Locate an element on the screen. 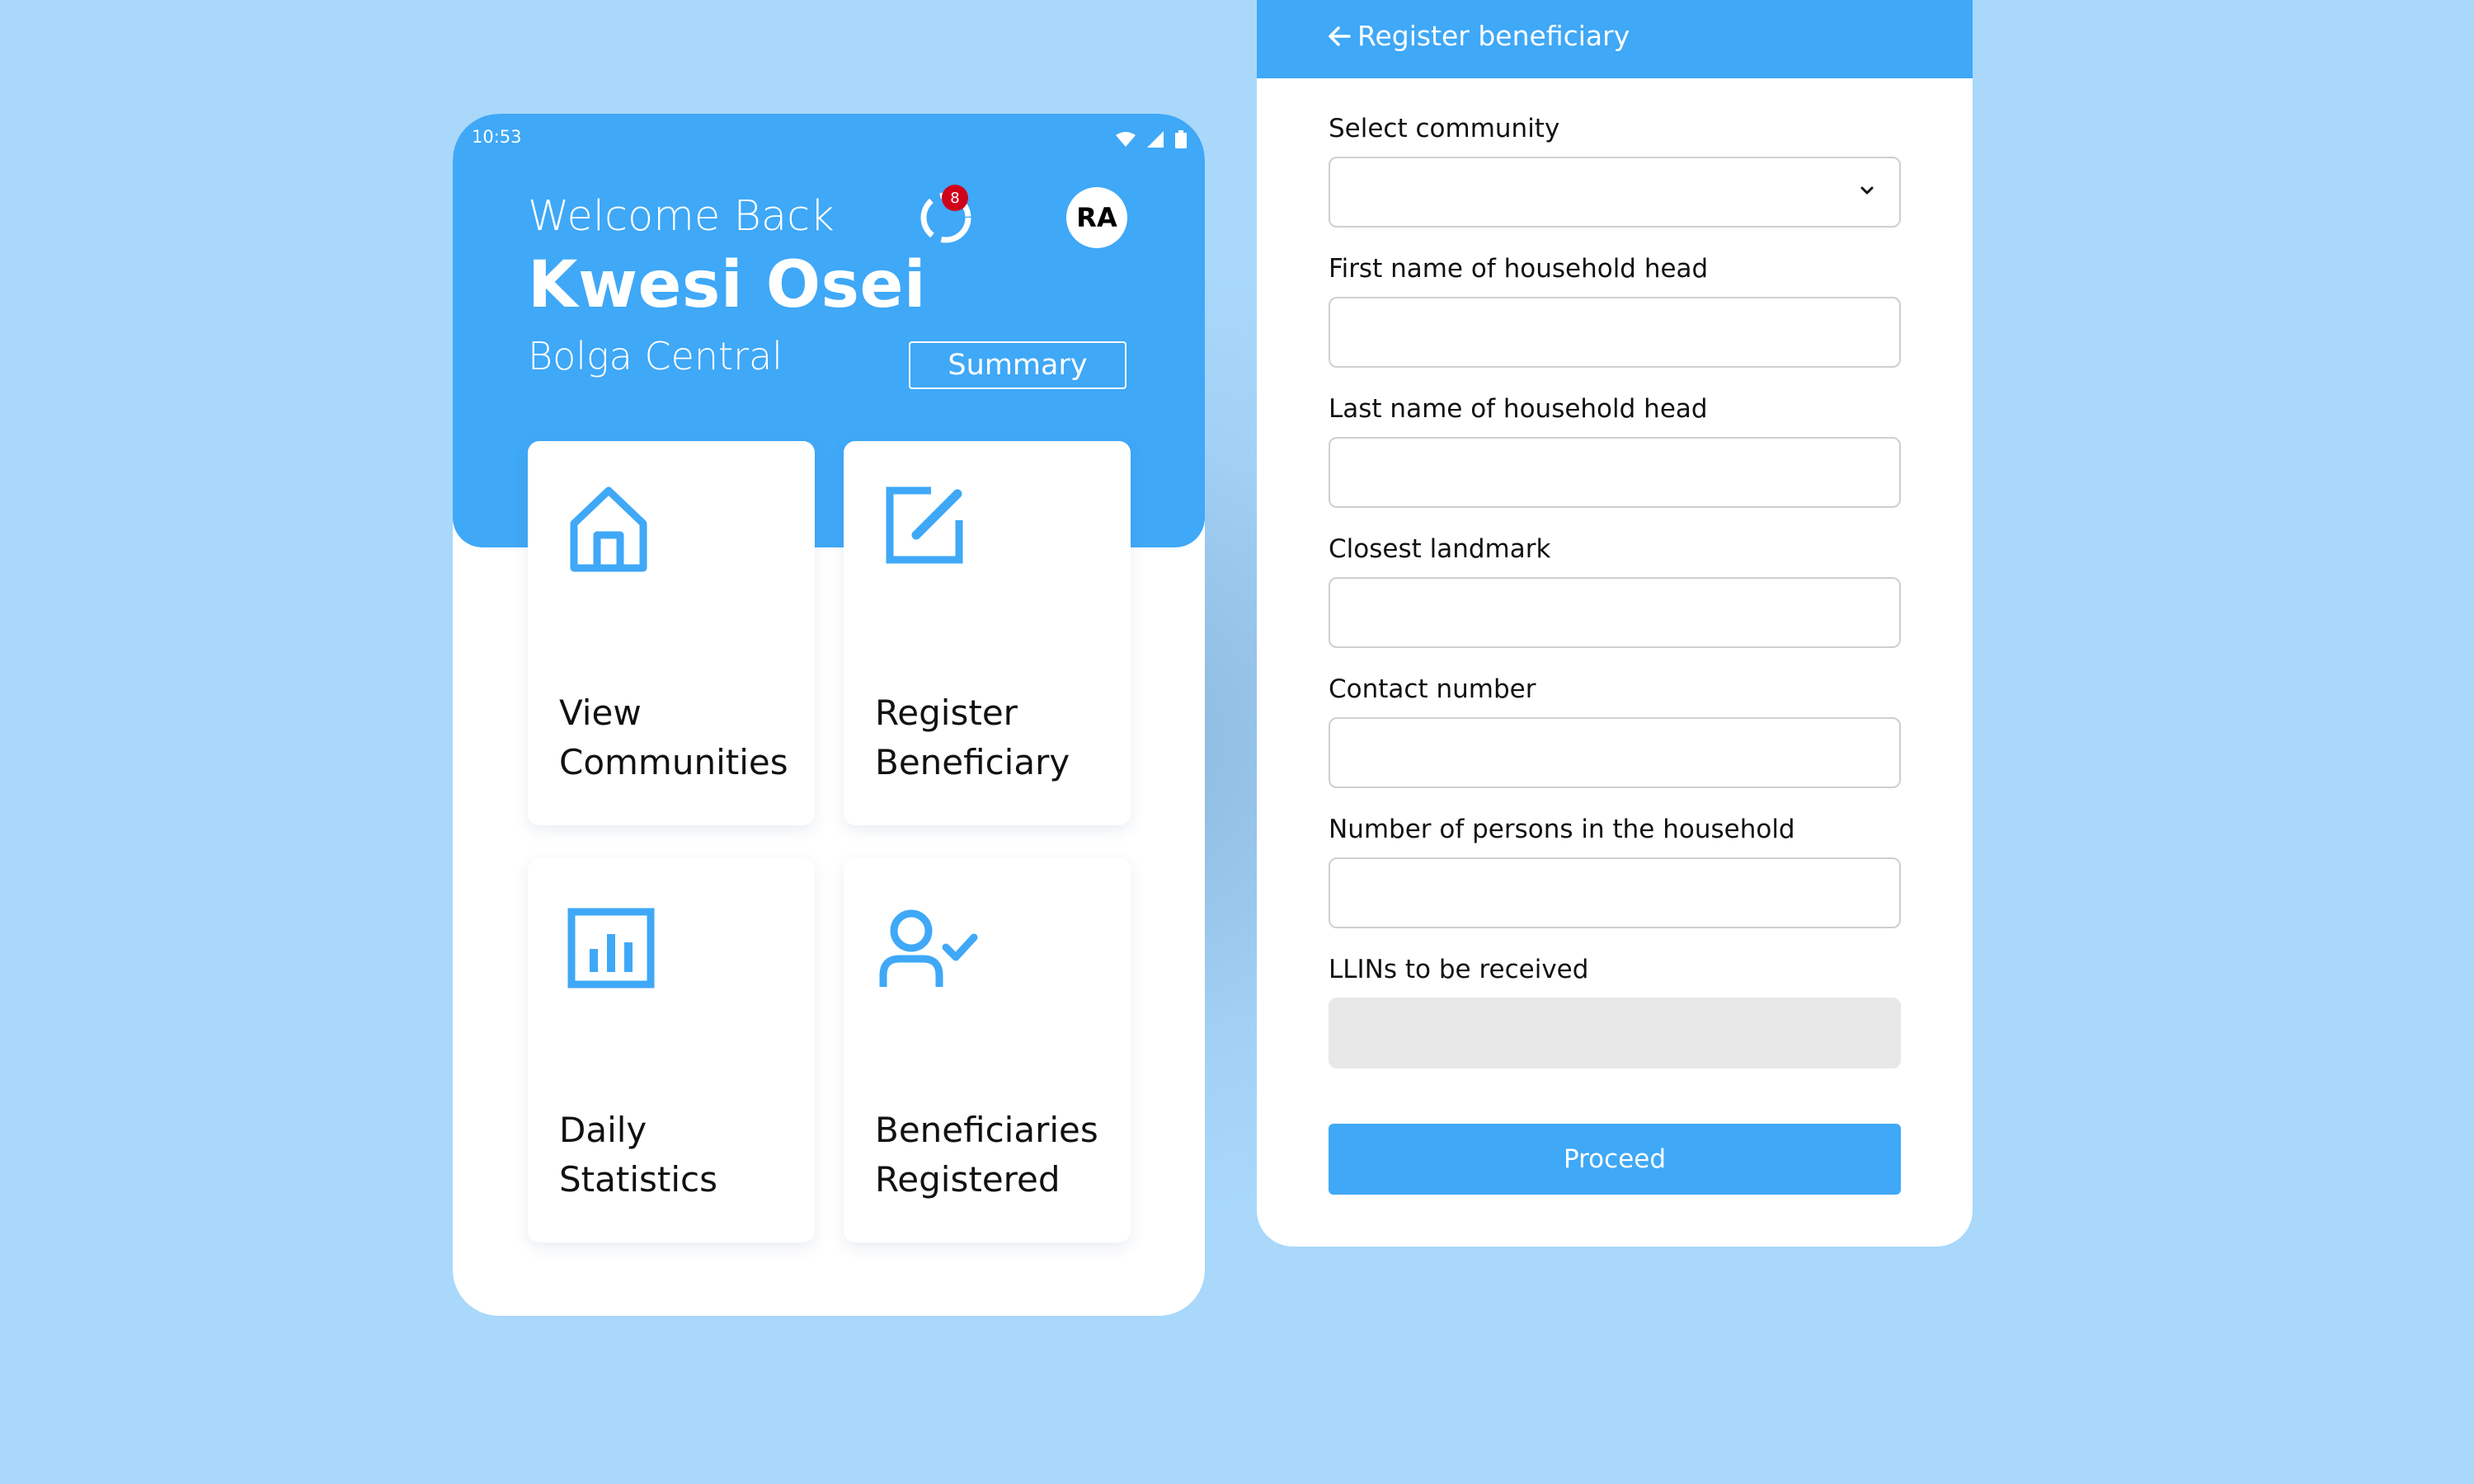 The height and width of the screenshot is (1484, 2474). llins-readonly-field is located at coordinates (1615, 1033).